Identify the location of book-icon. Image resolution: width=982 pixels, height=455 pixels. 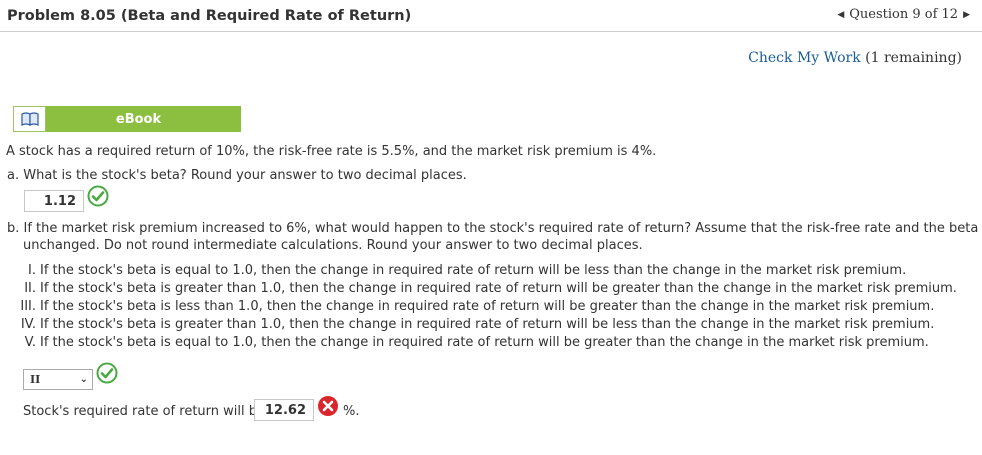
(29, 119).